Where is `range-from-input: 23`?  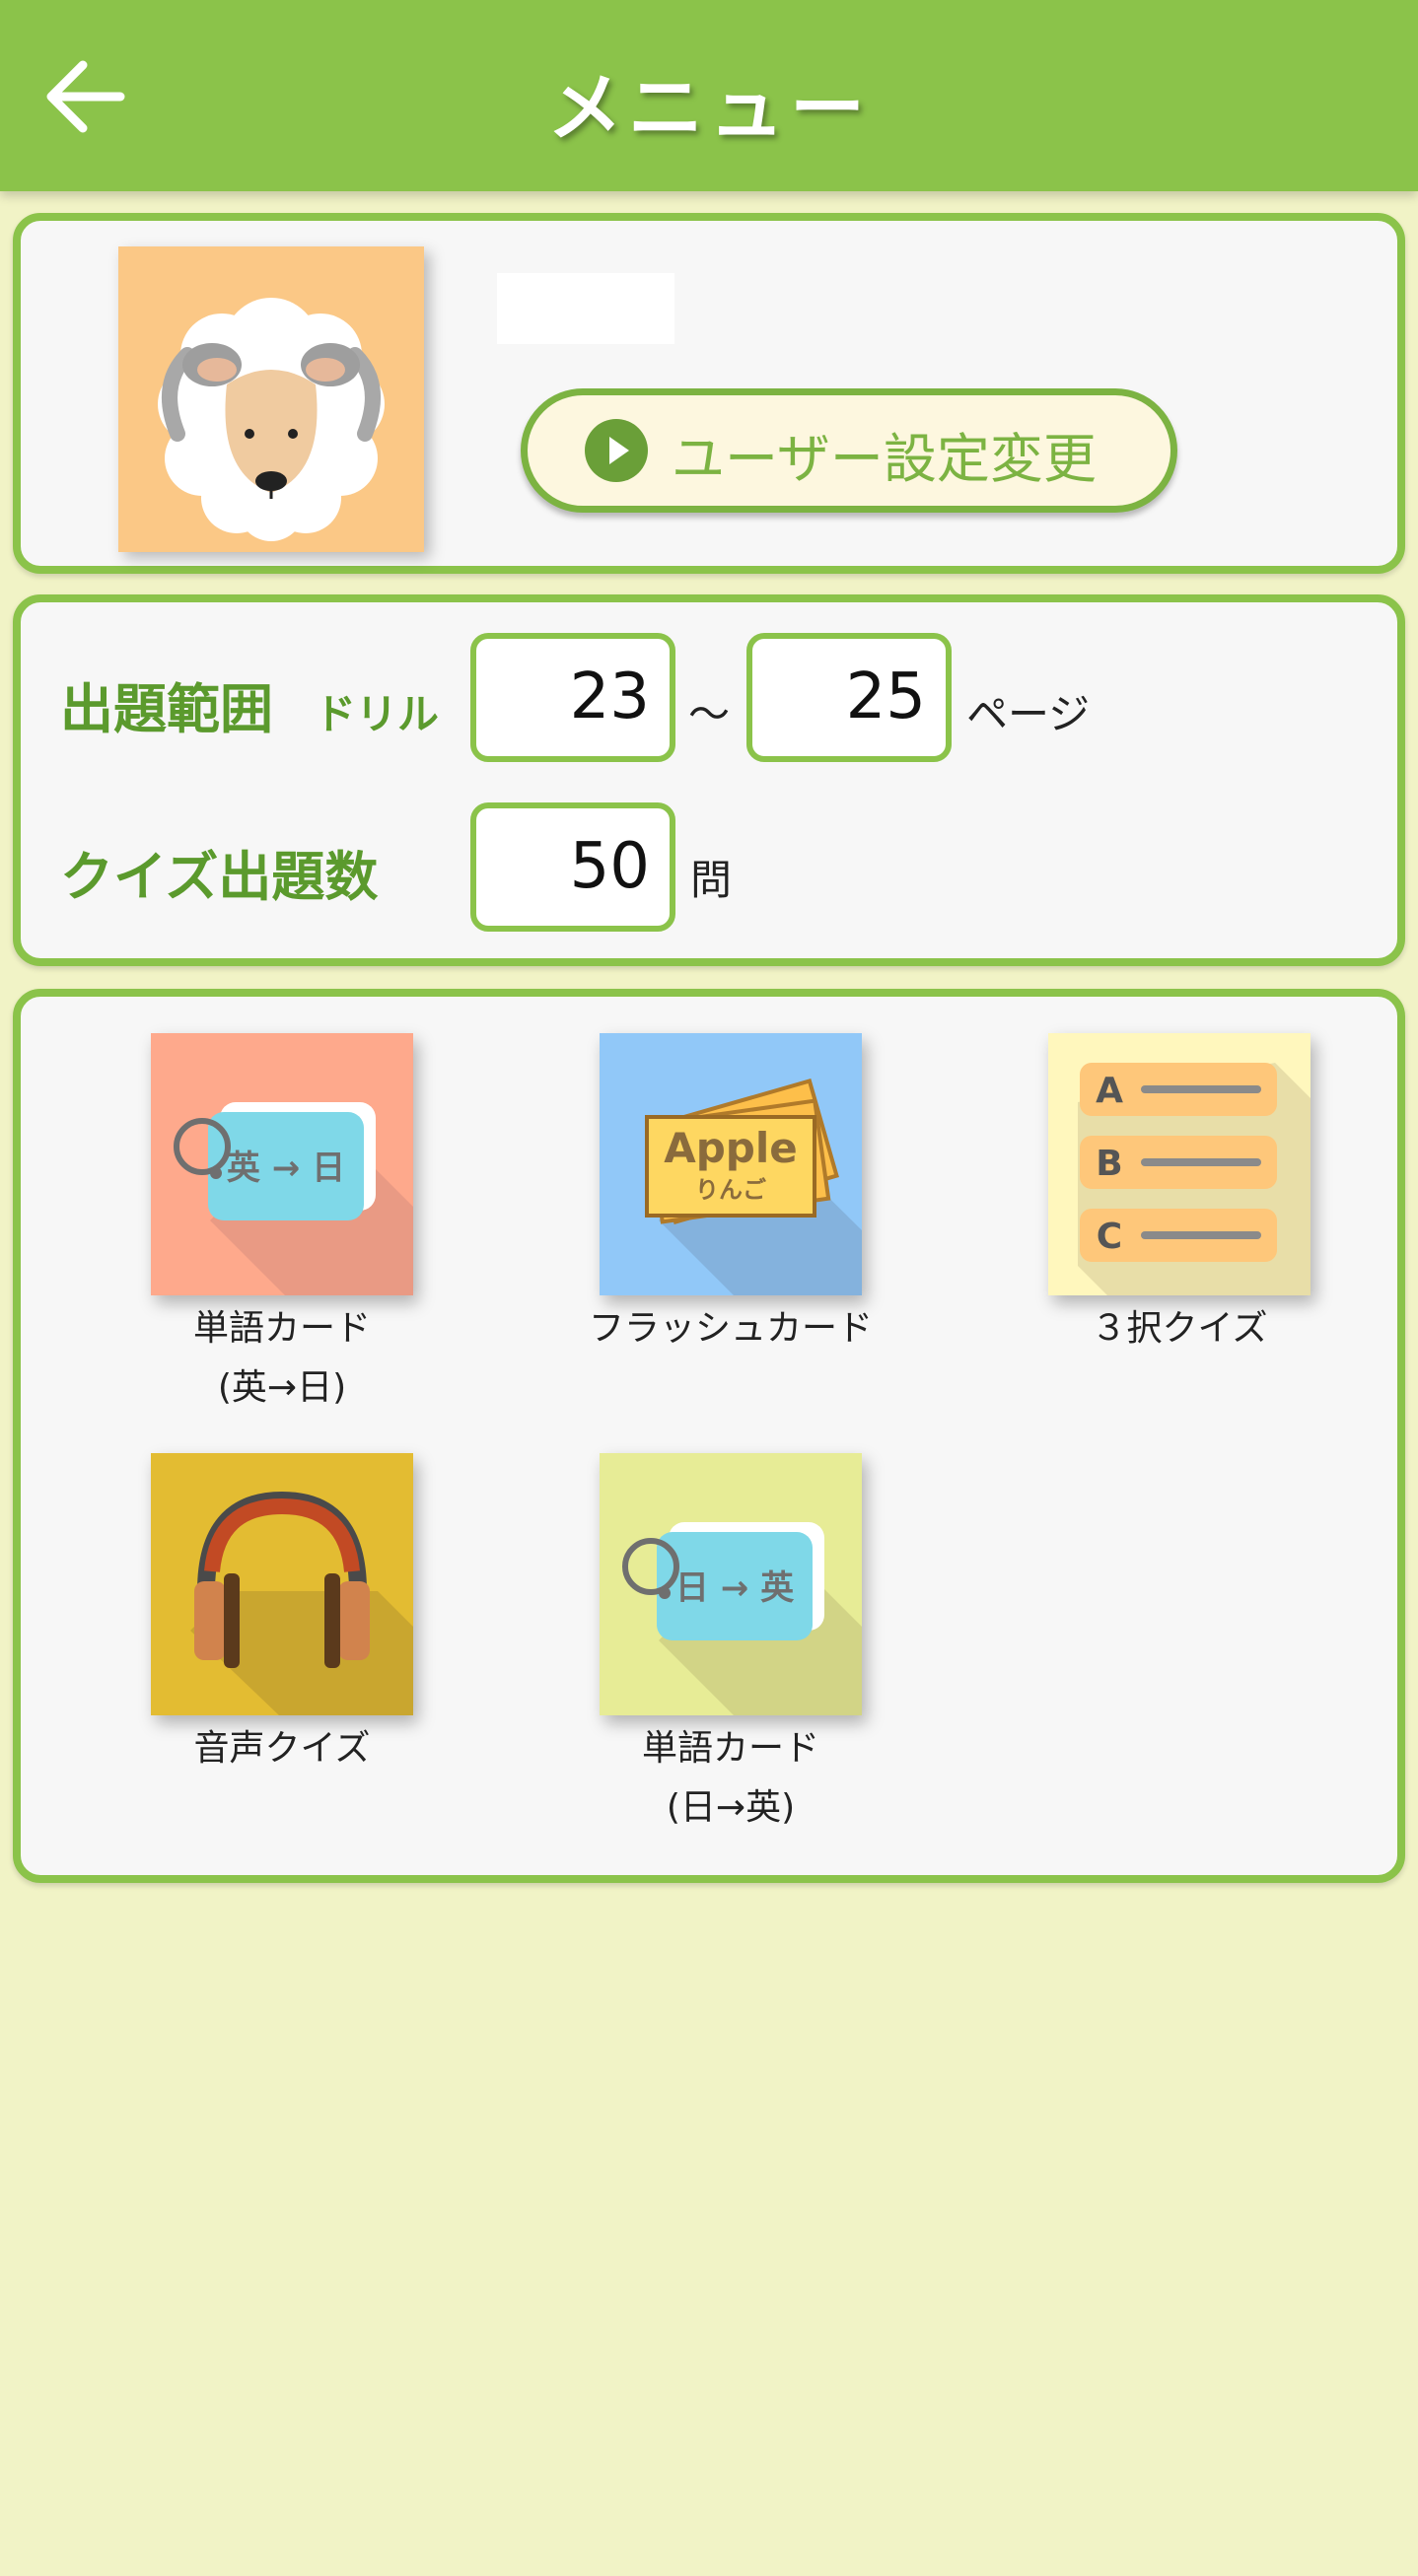 range-from-input: 23 is located at coordinates (572, 698).